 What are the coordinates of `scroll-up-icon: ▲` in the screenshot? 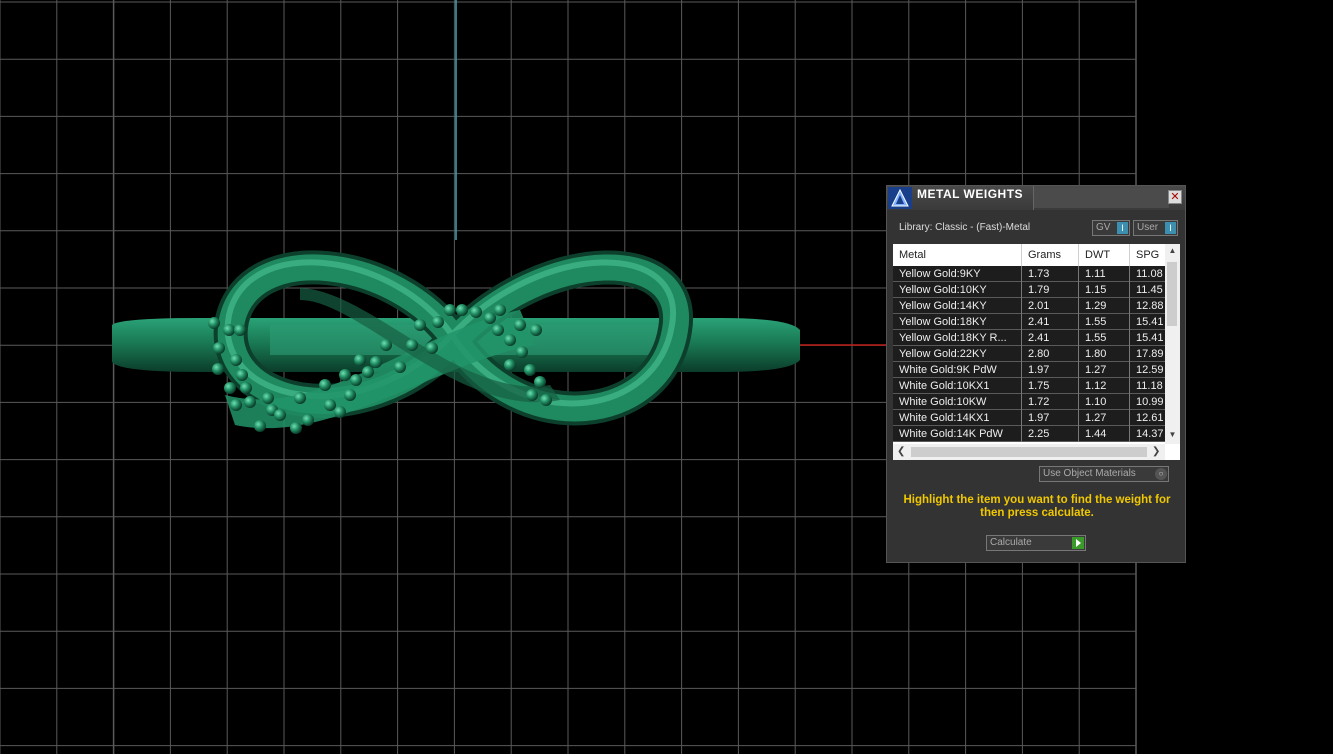 It's located at (1172, 252).